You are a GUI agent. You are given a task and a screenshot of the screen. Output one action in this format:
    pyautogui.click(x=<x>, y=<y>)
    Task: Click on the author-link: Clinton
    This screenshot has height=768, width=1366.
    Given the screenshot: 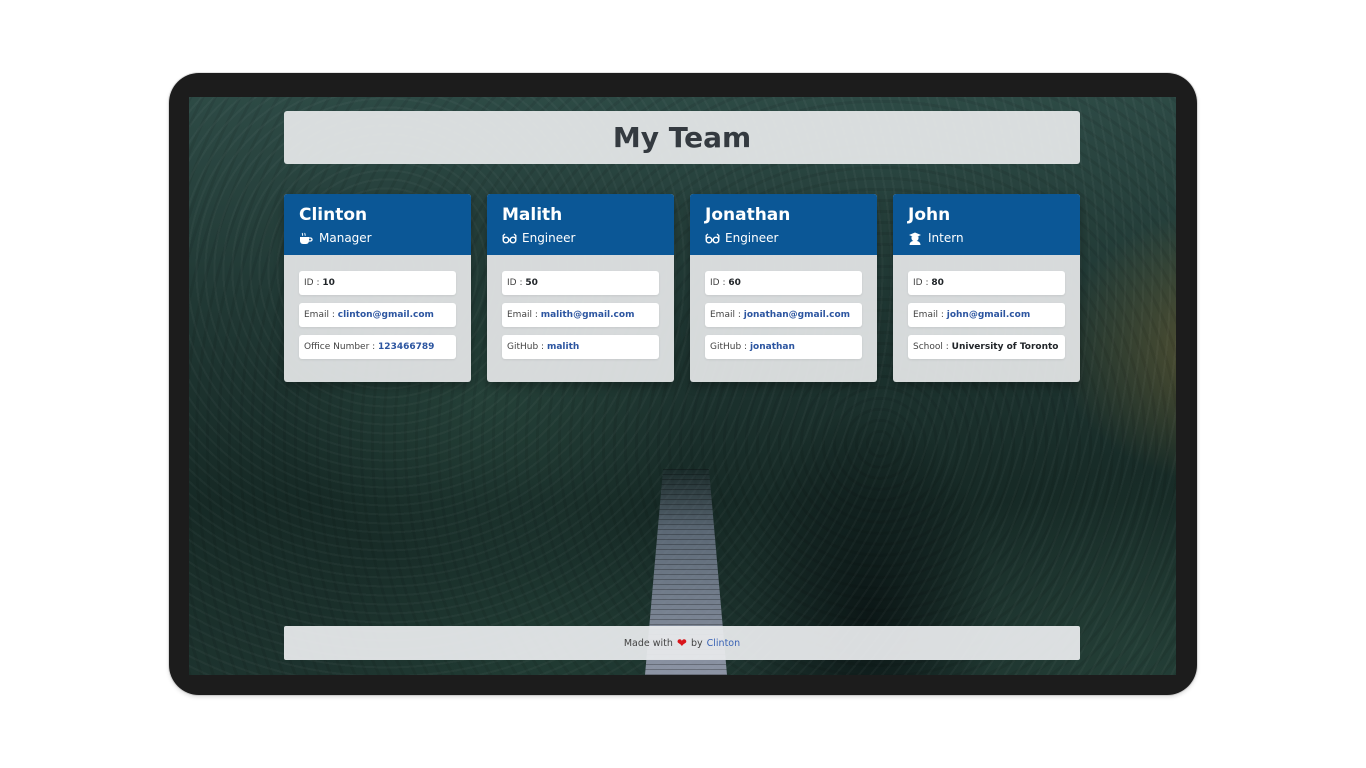 What is the action you would take?
    pyautogui.click(x=724, y=643)
    